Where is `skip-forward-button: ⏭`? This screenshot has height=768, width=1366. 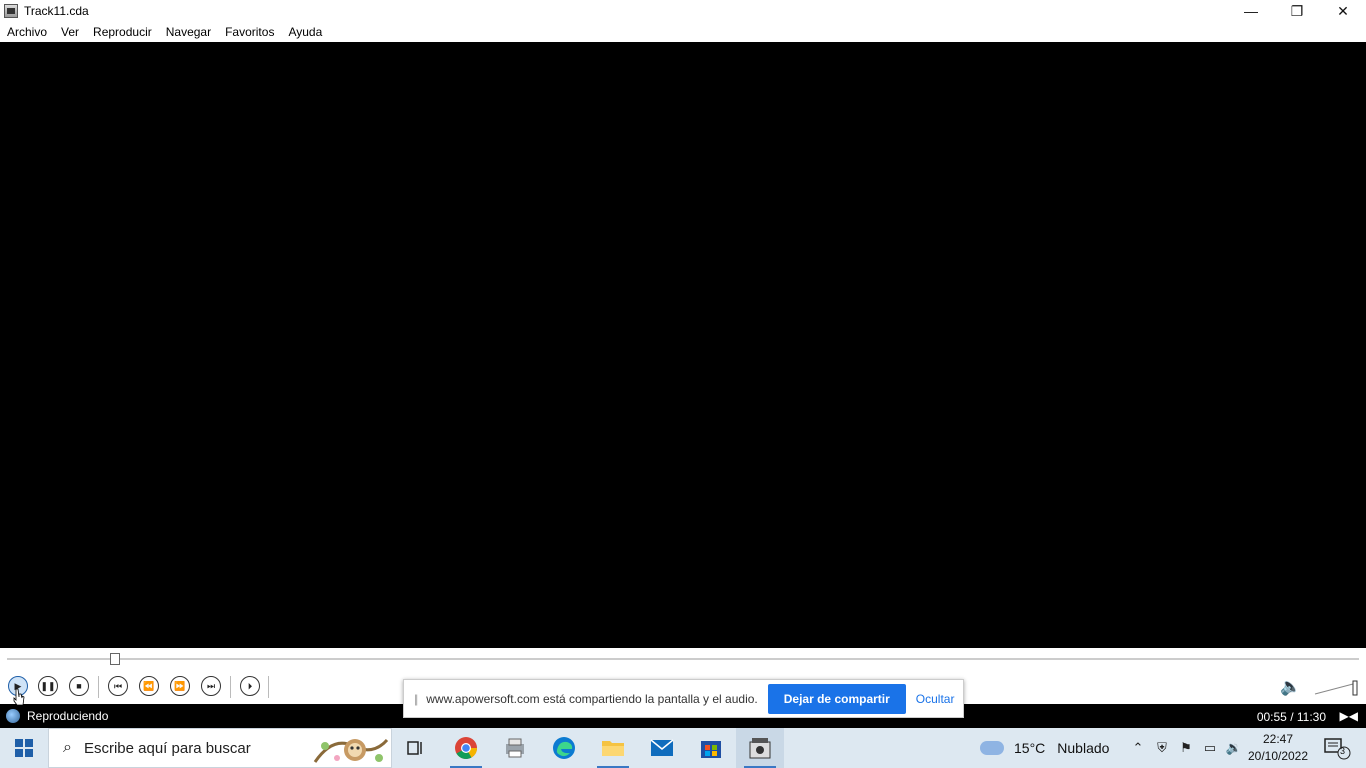 skip-forward-button: ⏭ is located at coordinates (211, 686).